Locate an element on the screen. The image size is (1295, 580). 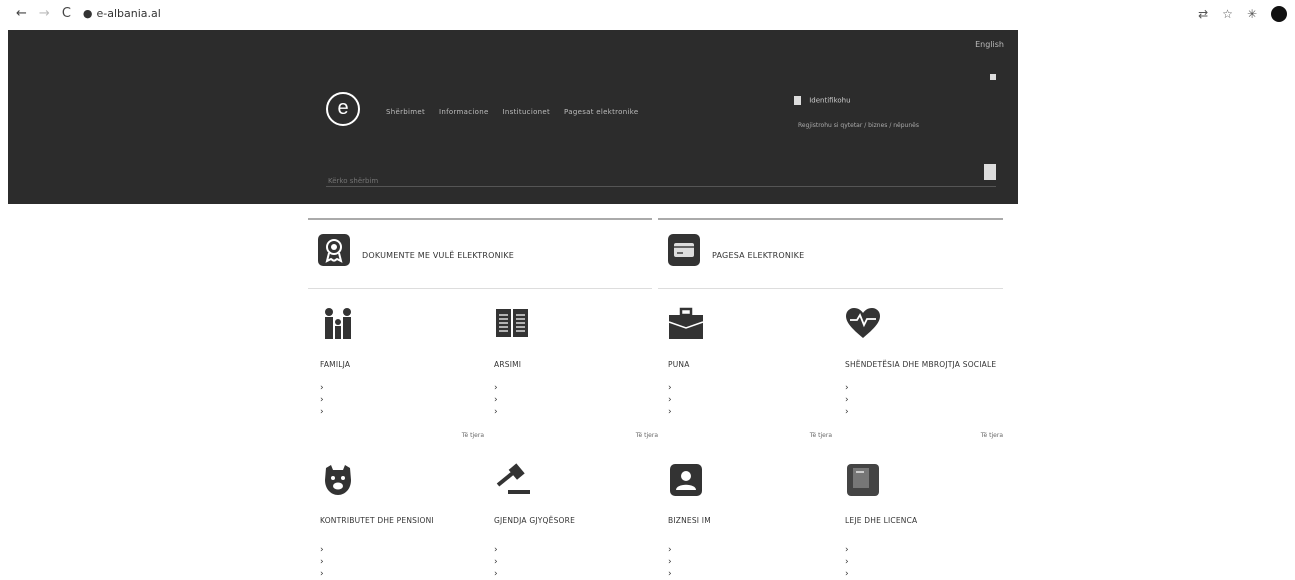
category-business: BIZNESI IM › › › is located at coordinates (753, 521).